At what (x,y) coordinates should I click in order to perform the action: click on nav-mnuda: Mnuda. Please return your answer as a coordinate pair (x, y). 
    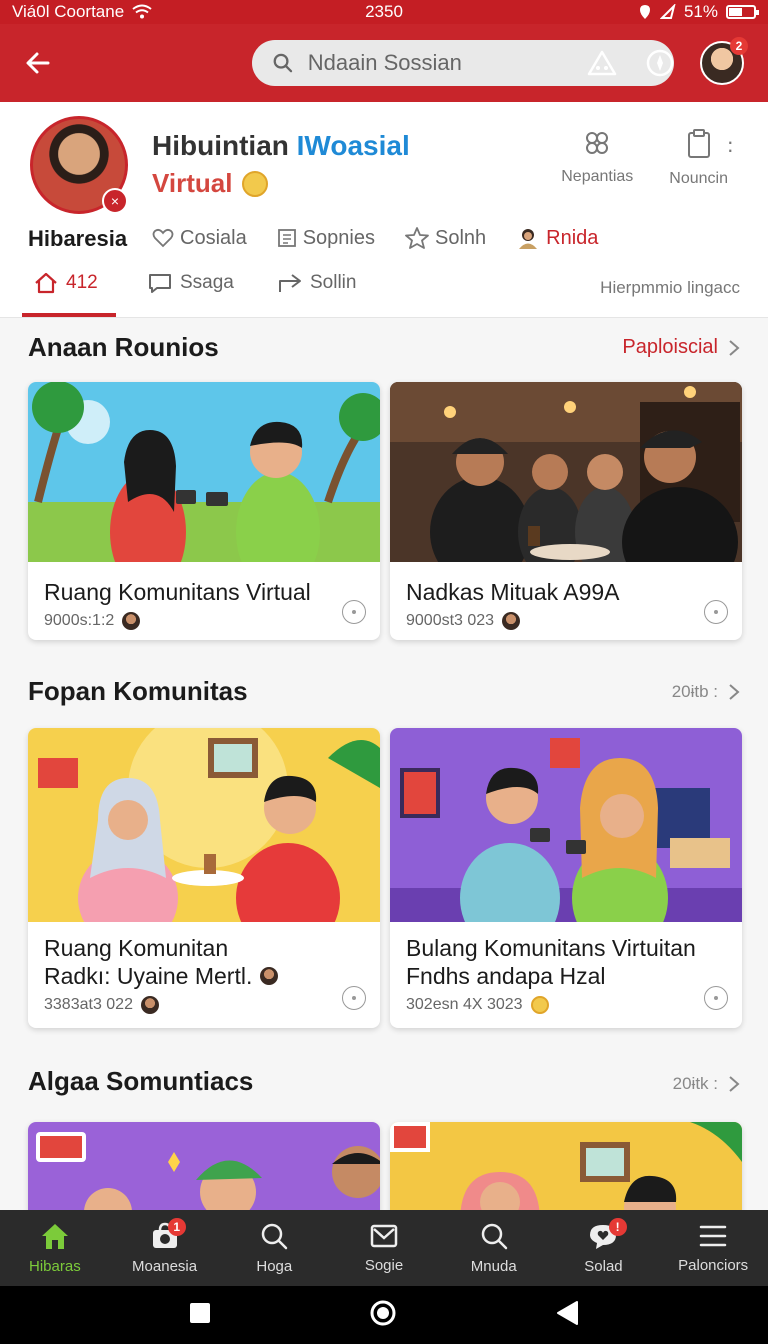
    Looking at the image, I should click on (494, 1248).